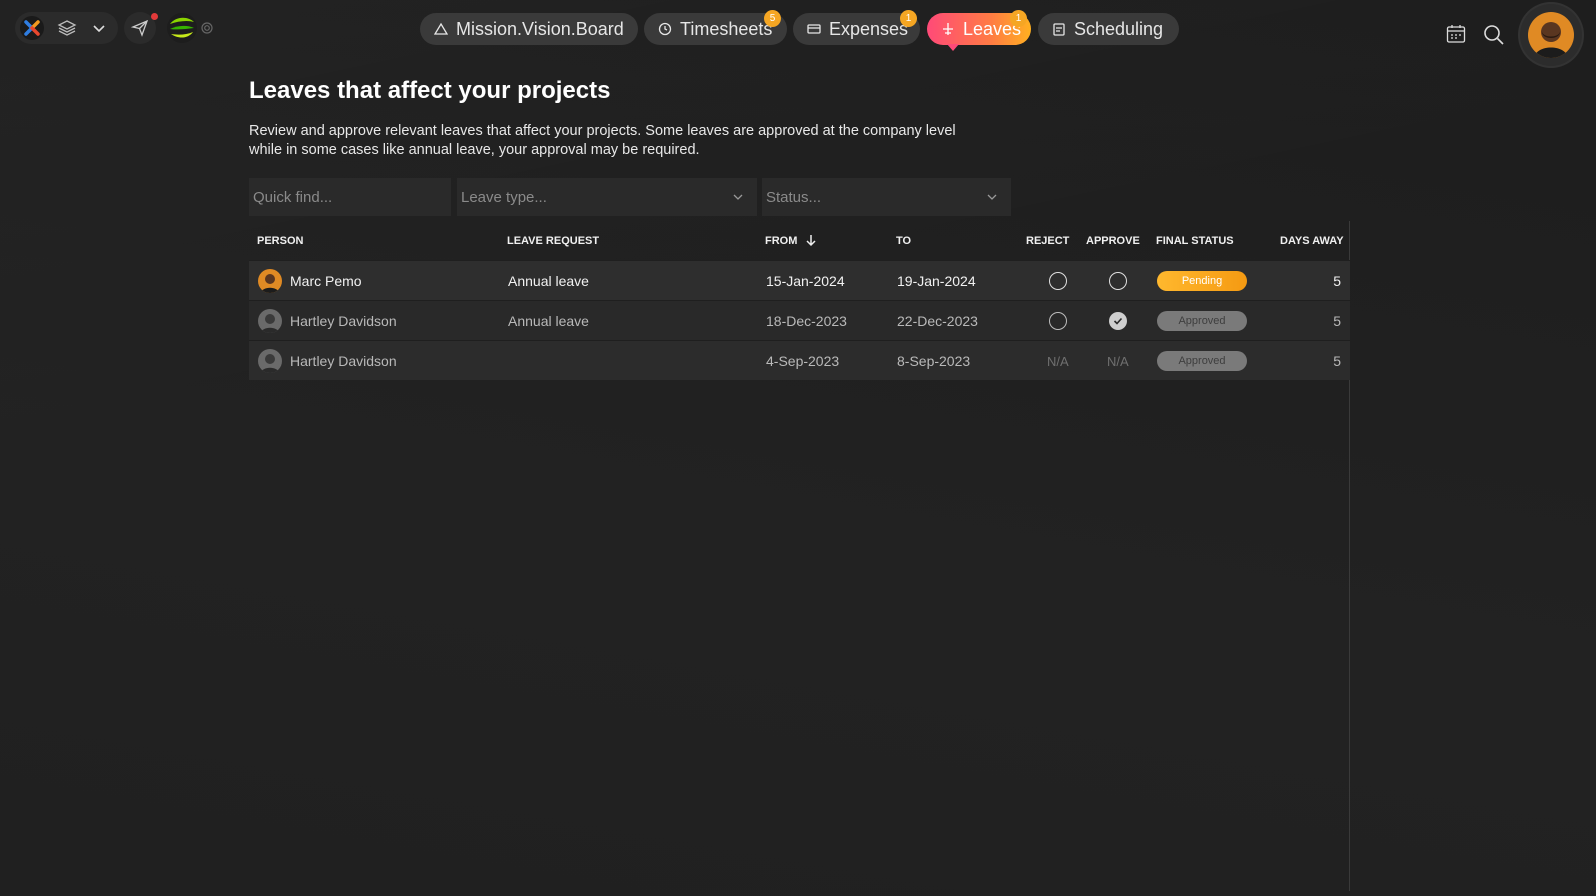 This screenshot has width=1596, height=896. I want to click on sort-down-icon, so click(811, 240).